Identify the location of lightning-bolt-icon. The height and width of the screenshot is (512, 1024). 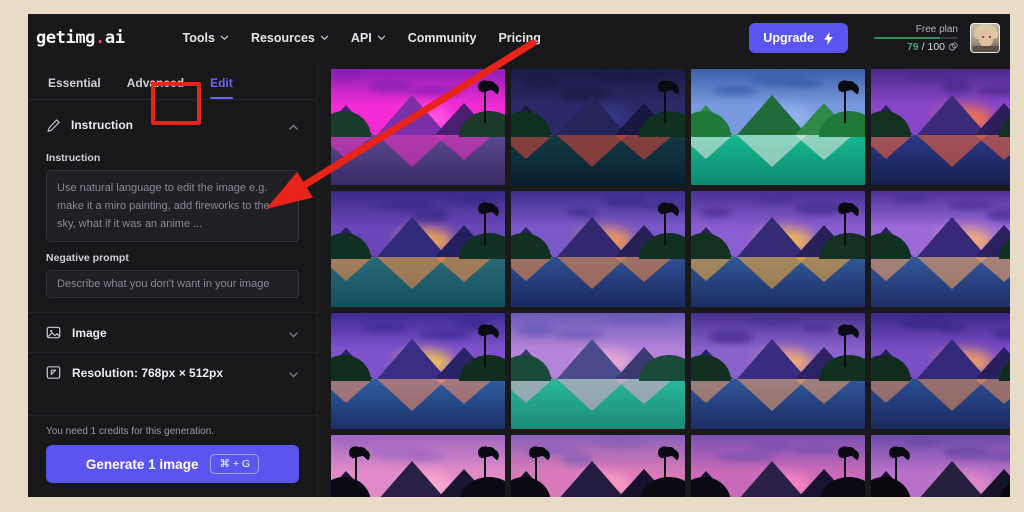
(828, 38).